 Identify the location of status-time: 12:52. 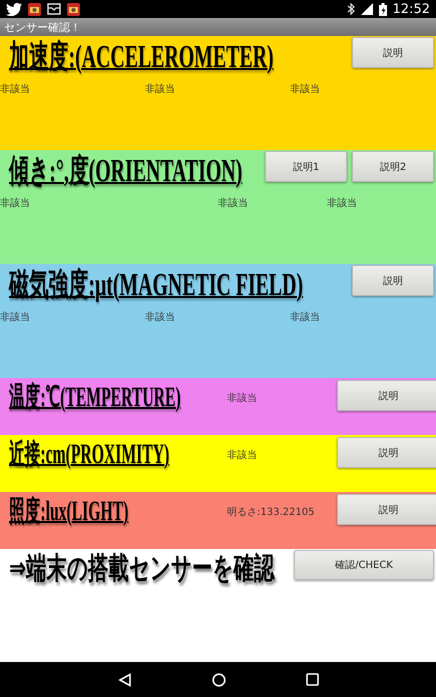
(411, 9).